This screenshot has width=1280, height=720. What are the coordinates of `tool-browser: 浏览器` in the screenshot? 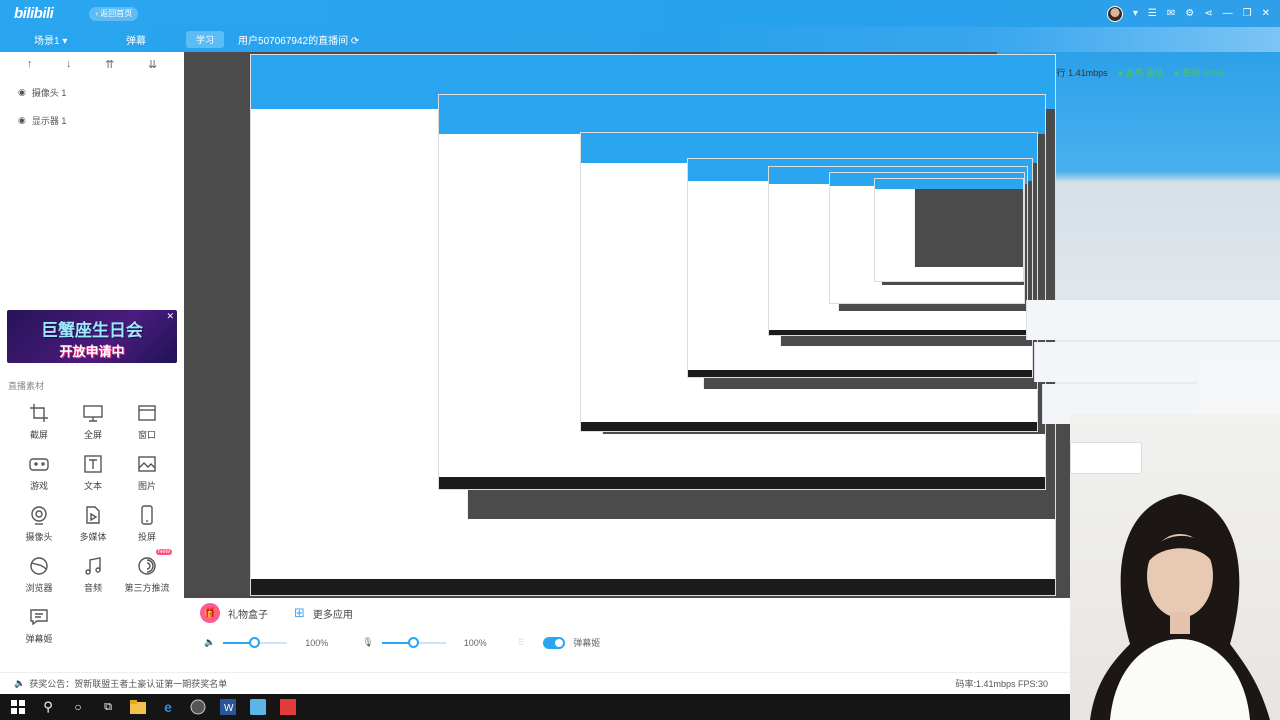 It's located at (39, 574).